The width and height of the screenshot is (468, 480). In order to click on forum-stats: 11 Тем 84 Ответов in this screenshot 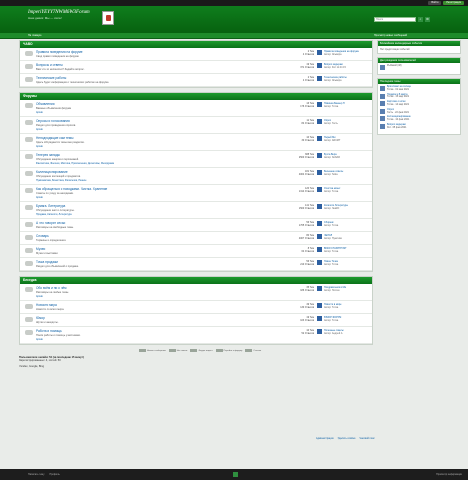, I will do `click(296, 122)`.